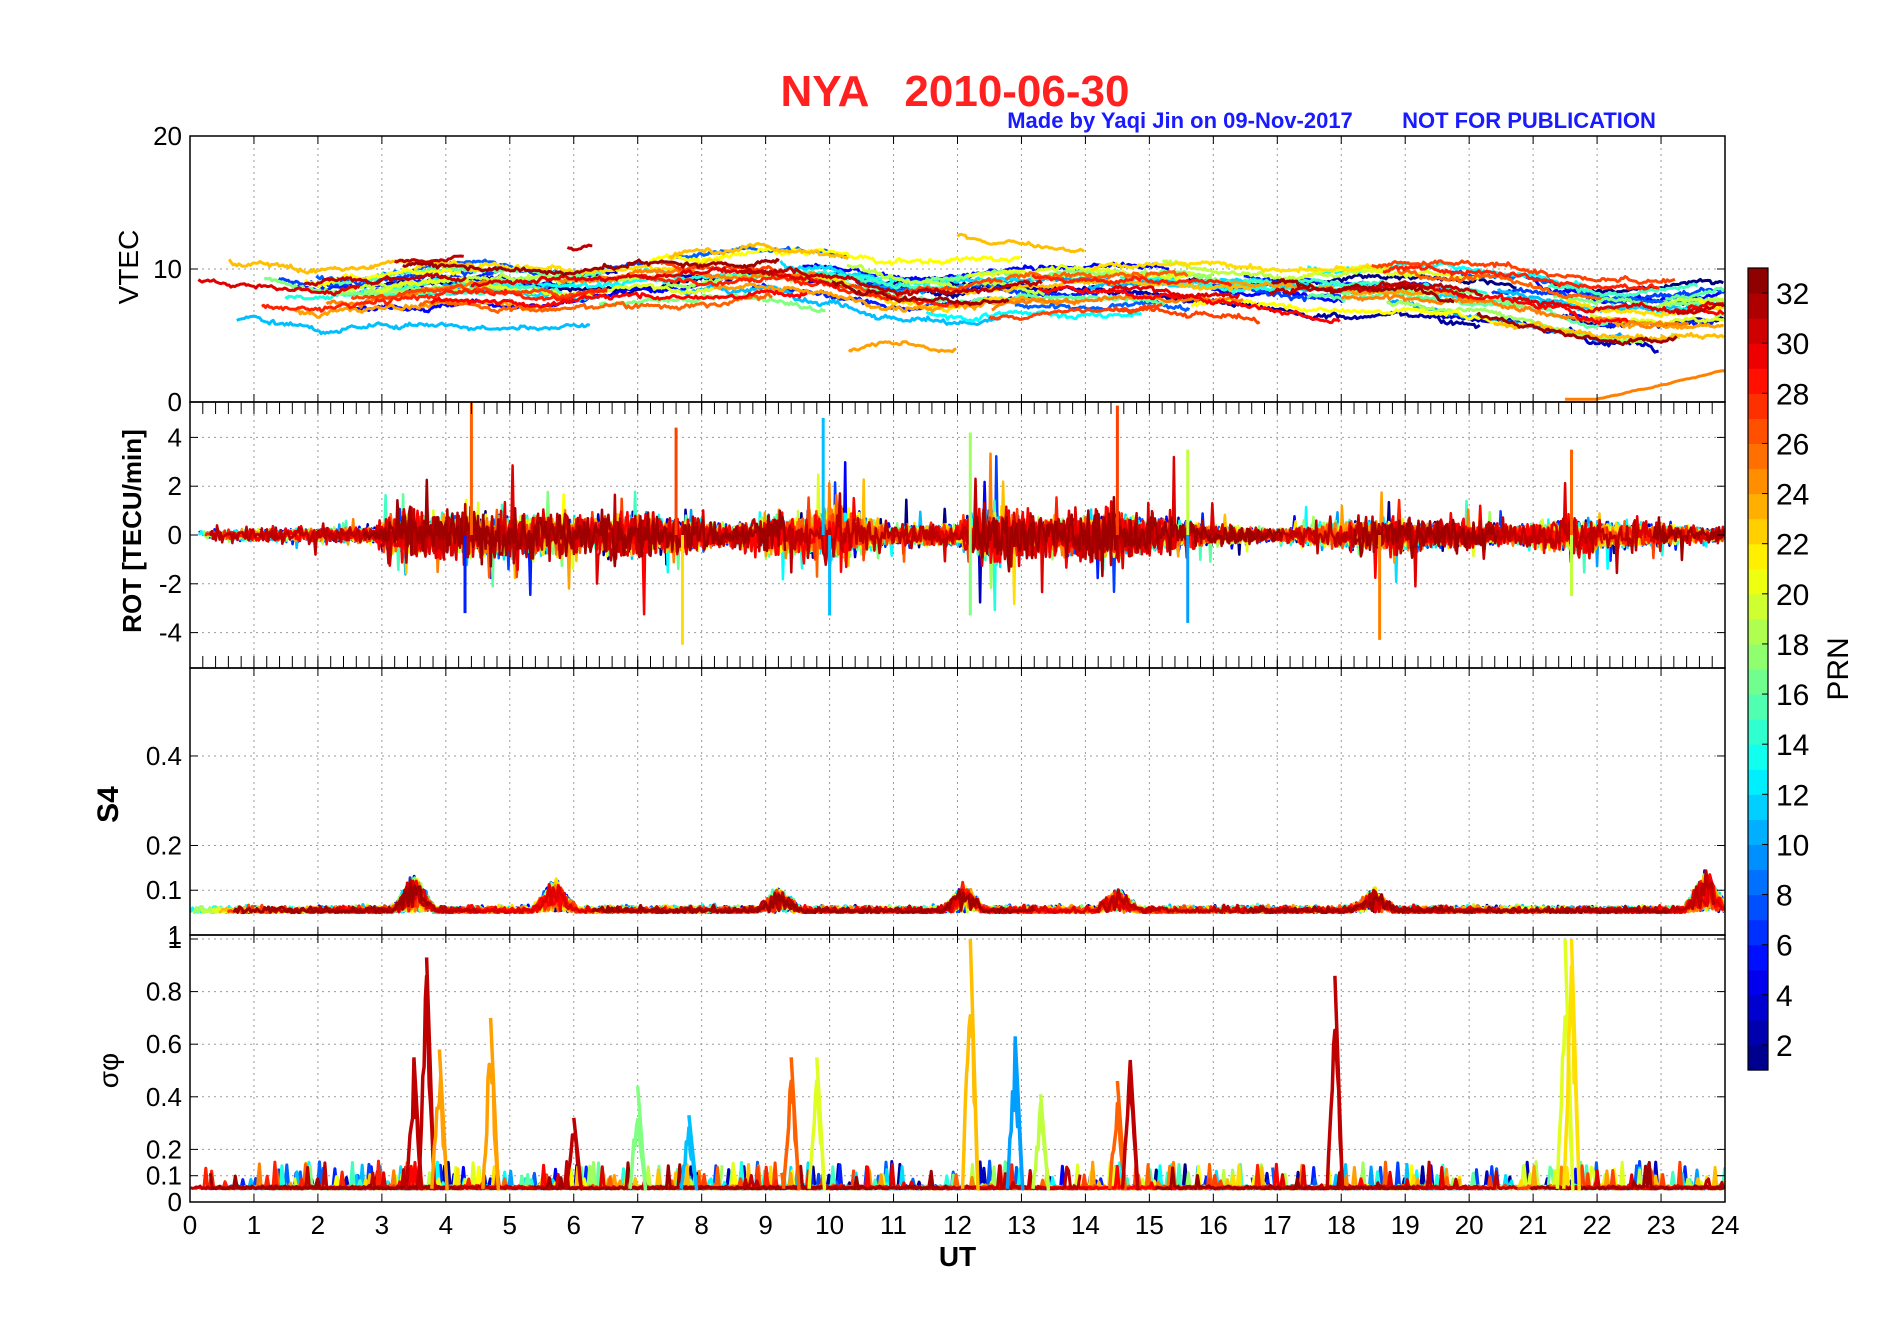 This screenshot has height=1330, width=1904. What do you see at coordinates (170, 633) in the screenshot?
I see `rot-ytick-label: -4` at bounding box center [170, 633].